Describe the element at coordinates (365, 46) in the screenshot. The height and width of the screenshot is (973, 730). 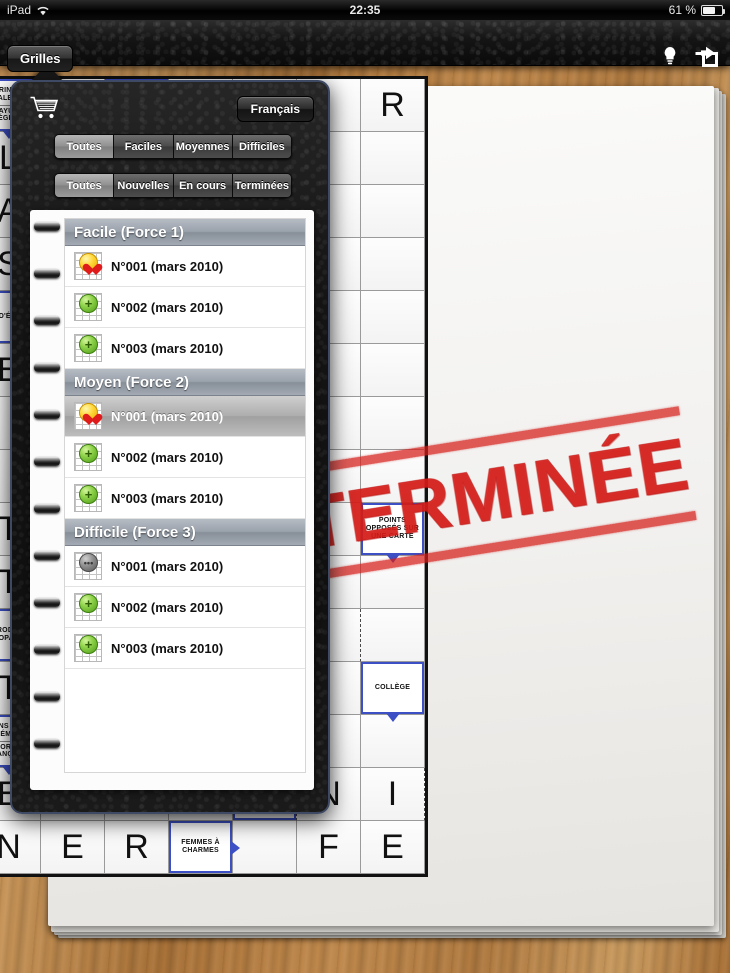
I see `app-toolbar: Grilles` at that location.